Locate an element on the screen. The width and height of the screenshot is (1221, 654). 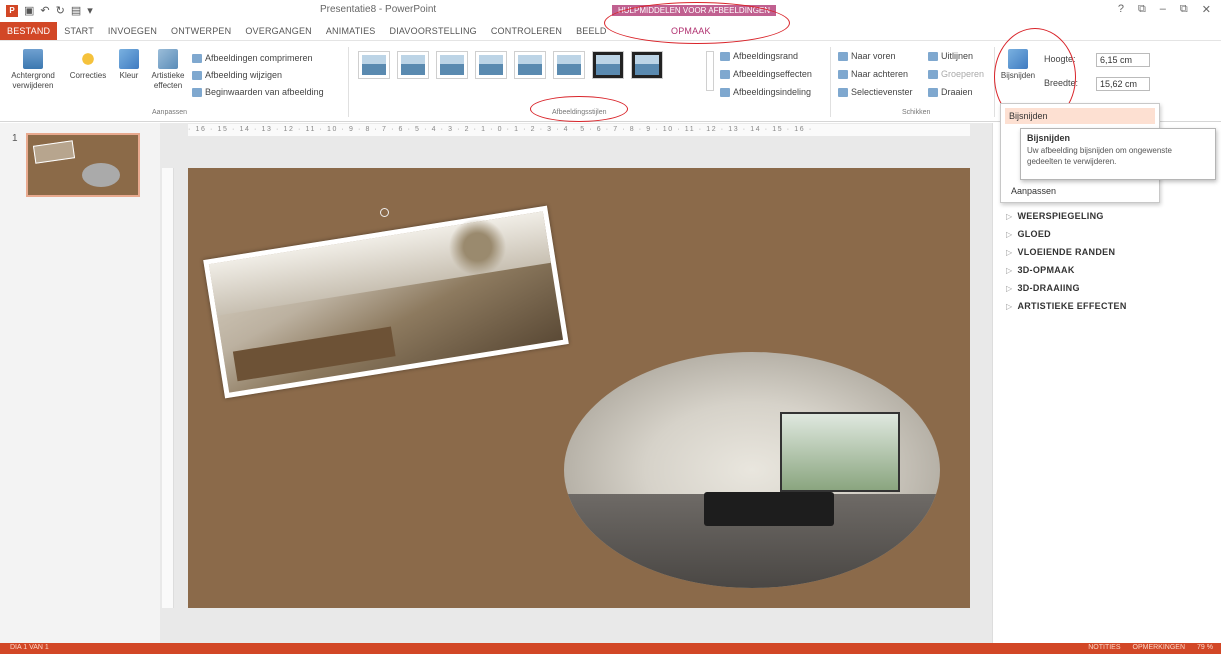
status-right: NOTITIES OPMERKINGEN 79 % is located at coordinates (1150, 647).